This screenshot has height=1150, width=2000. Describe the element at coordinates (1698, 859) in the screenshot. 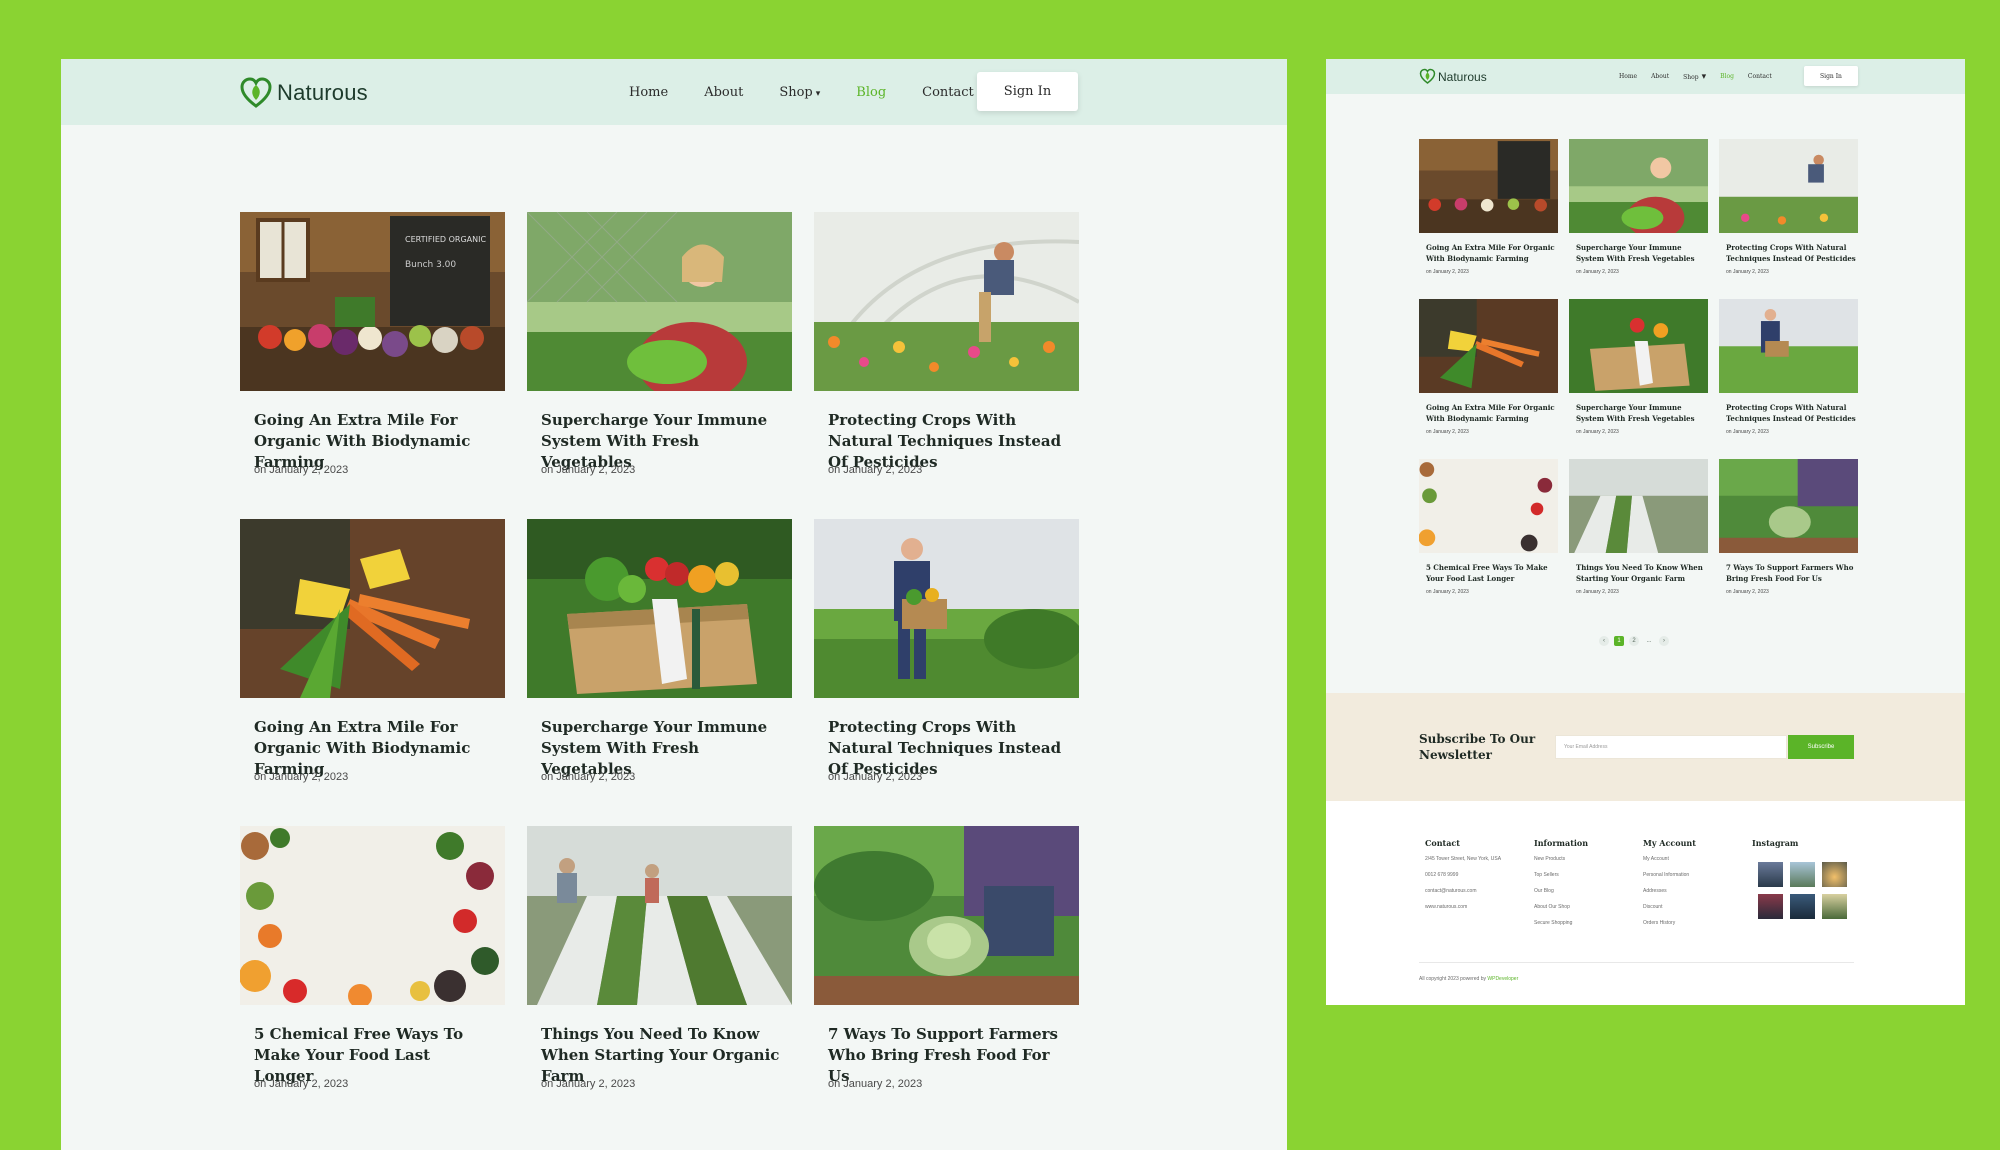

I see `footer-link: My Account` at that location.